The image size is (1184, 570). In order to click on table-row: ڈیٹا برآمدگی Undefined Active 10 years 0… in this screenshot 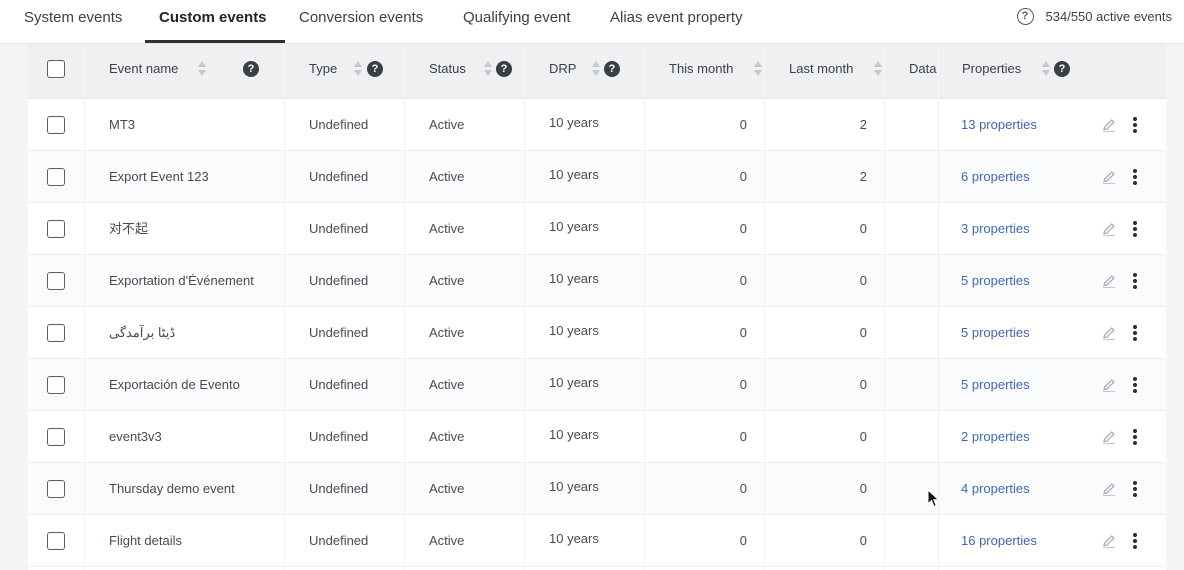, I will do `click(597, 333)`.